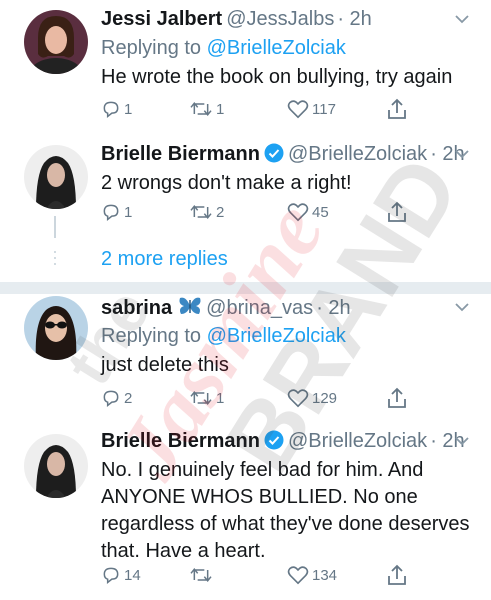 This screenshot has width=491, height=600. I want to click on tweet-header: Jessi Jalbert @JessJalbs · 2h, so click(236, 19).